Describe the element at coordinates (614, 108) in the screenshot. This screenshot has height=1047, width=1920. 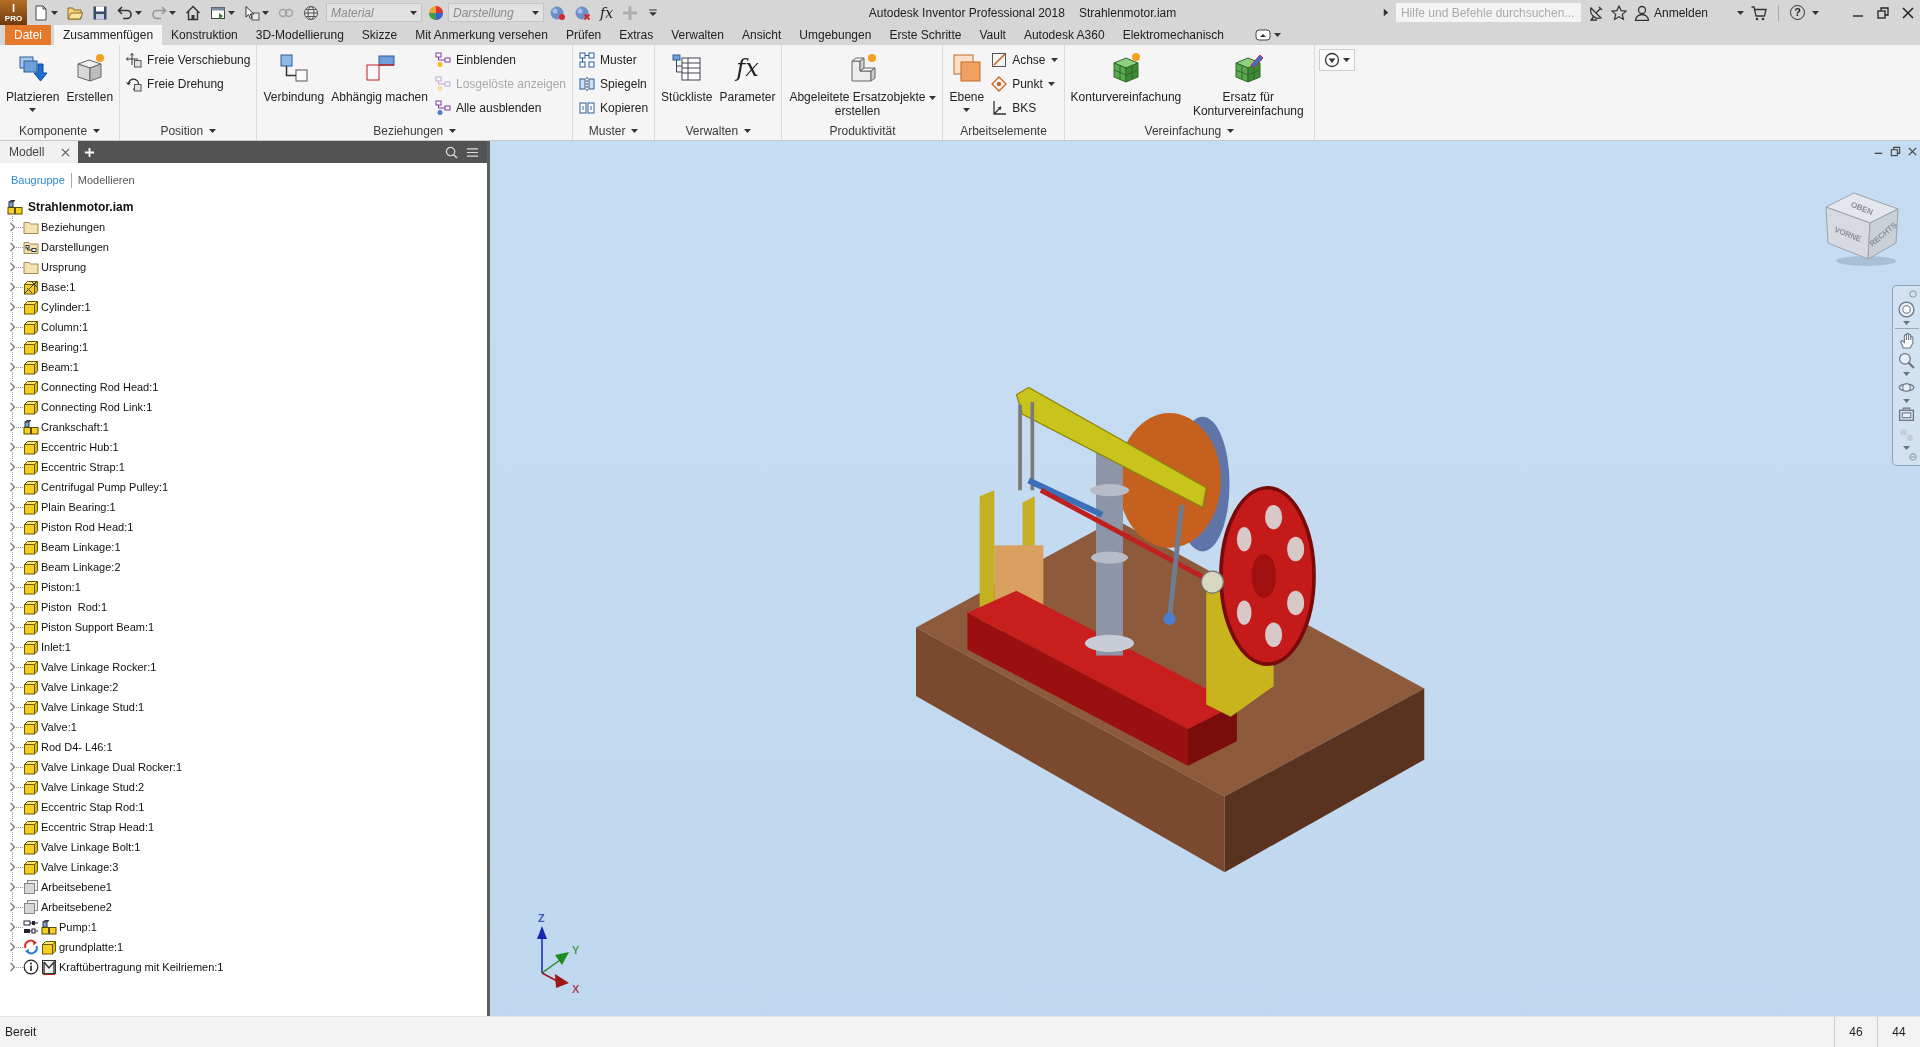
I see `ribbon-button: Kopieren` at that location.